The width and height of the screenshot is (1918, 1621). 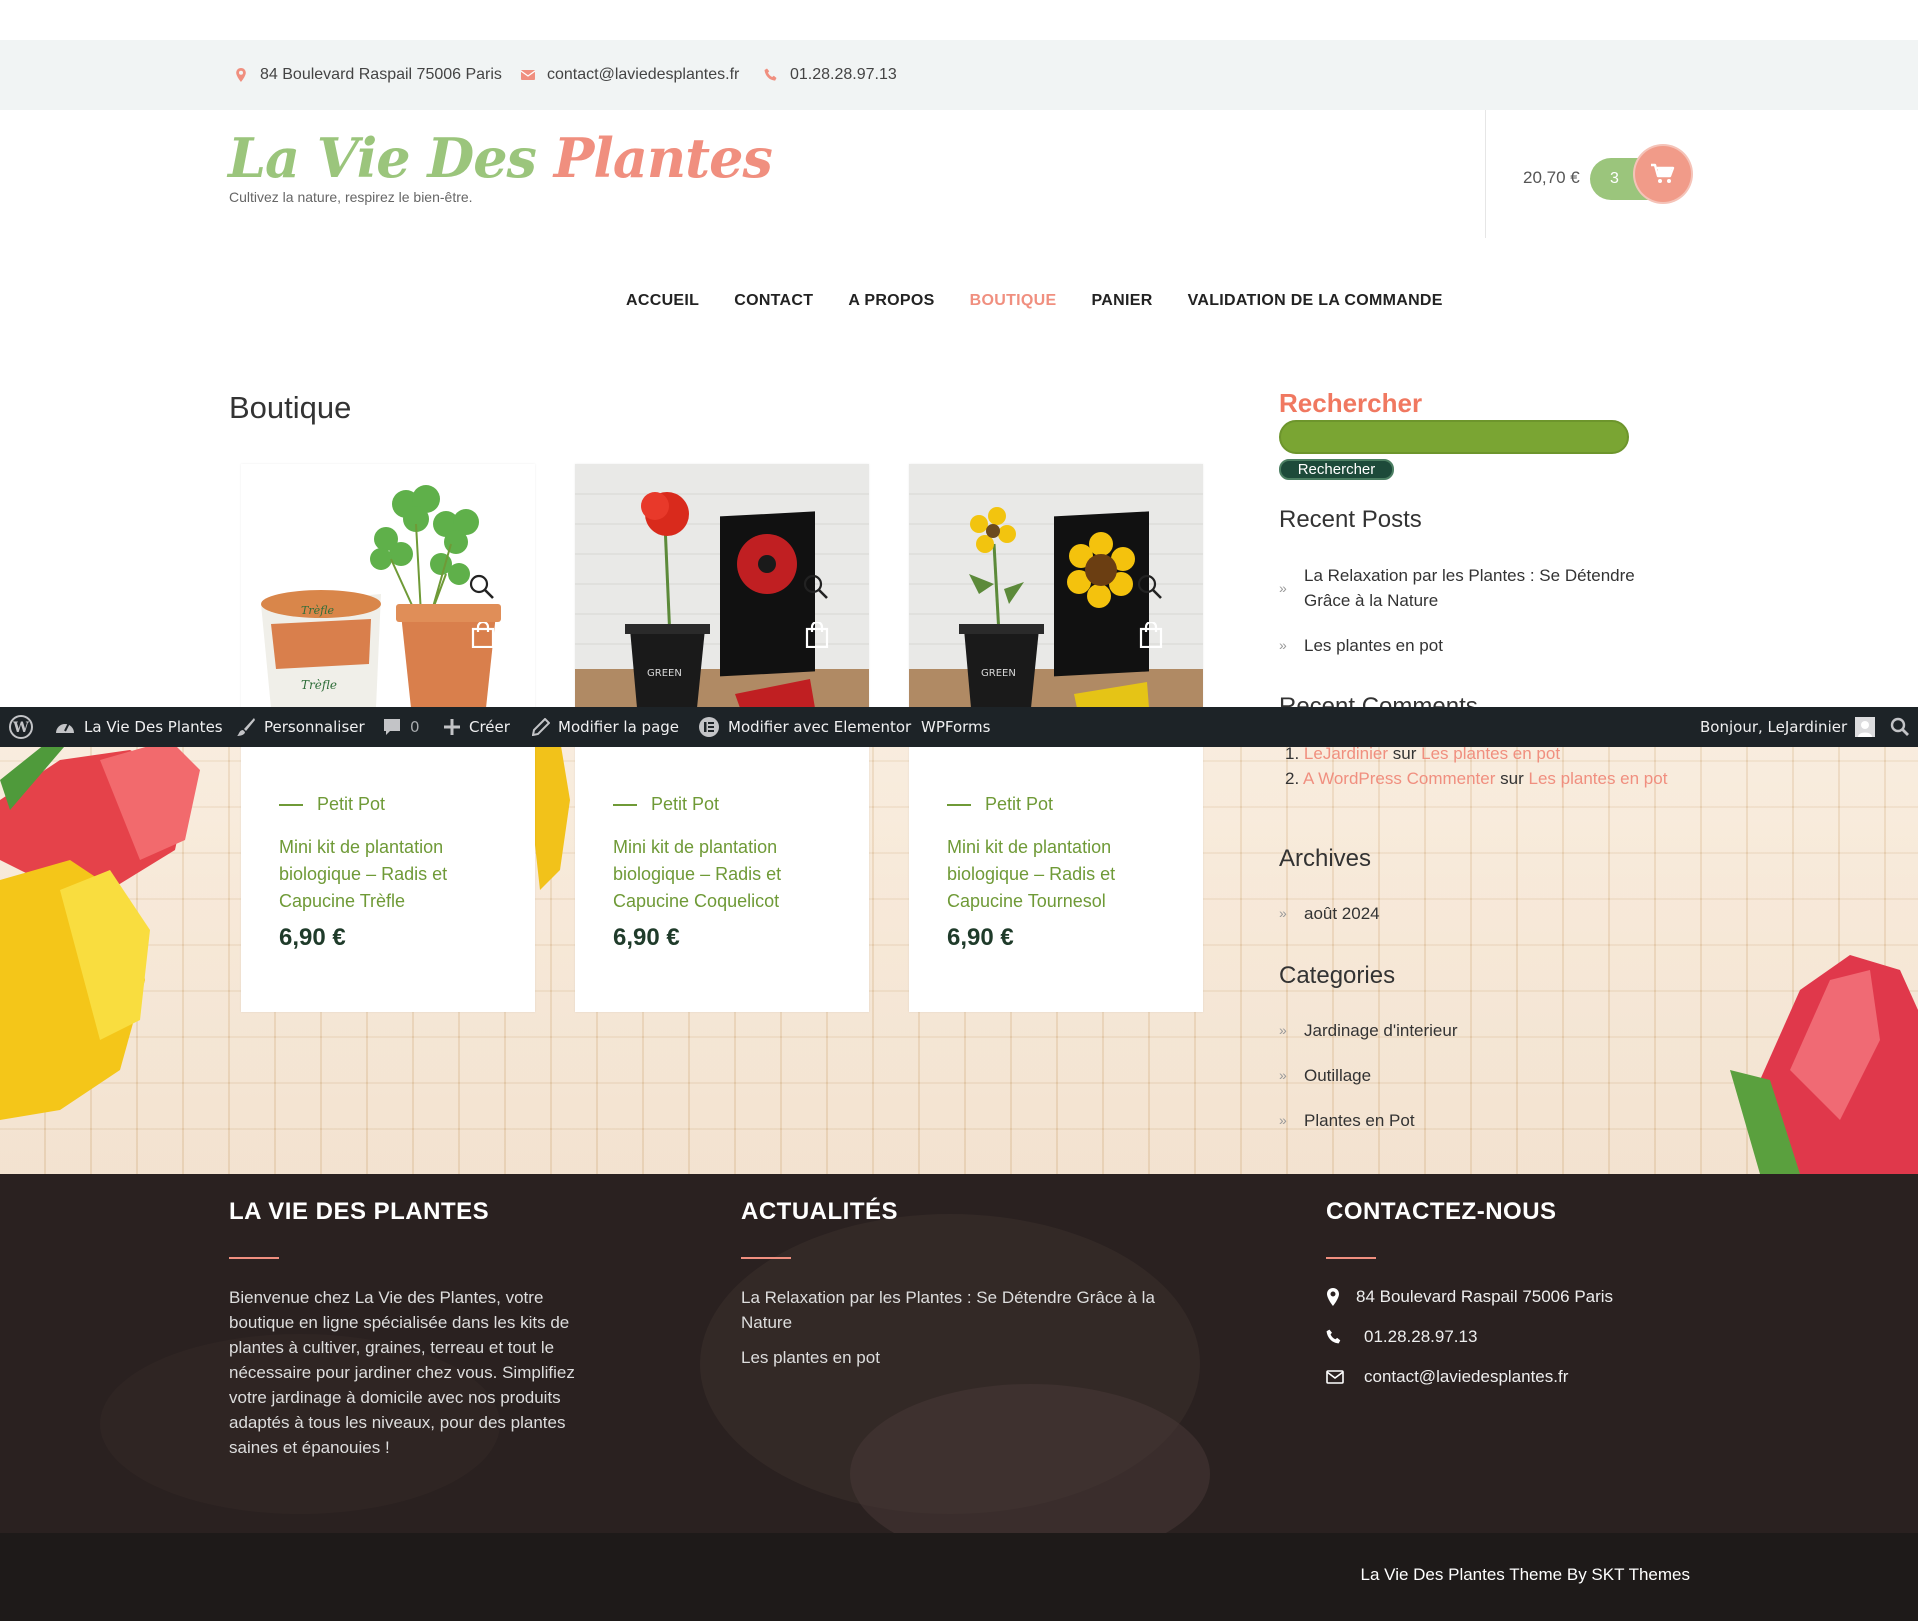 I want to click on menu-item-accueil: ACCUEIL, so click(x=662, y=301).